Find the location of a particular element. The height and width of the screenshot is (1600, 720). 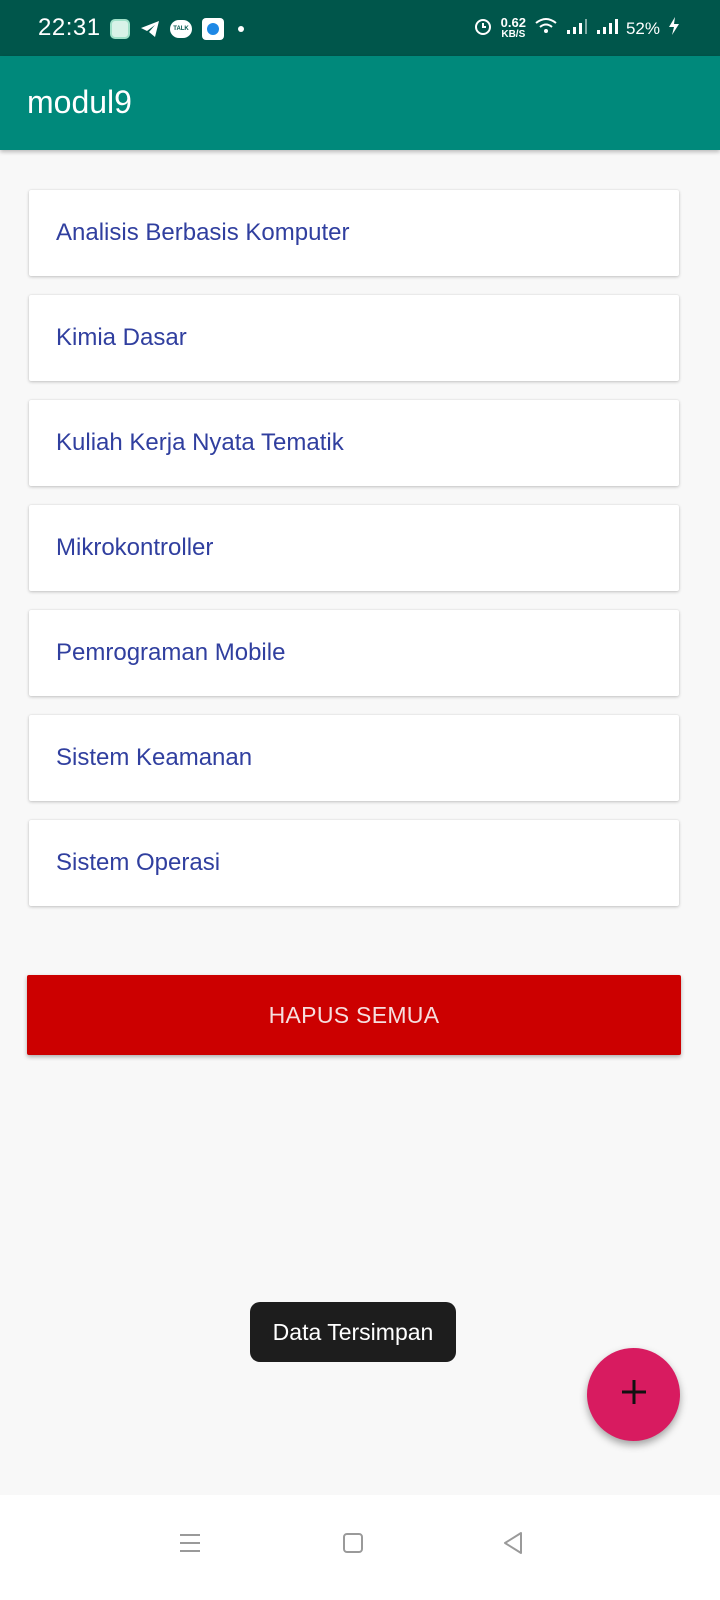

list-item-label: Sistem Operasi is located at coordinates (138, 862).